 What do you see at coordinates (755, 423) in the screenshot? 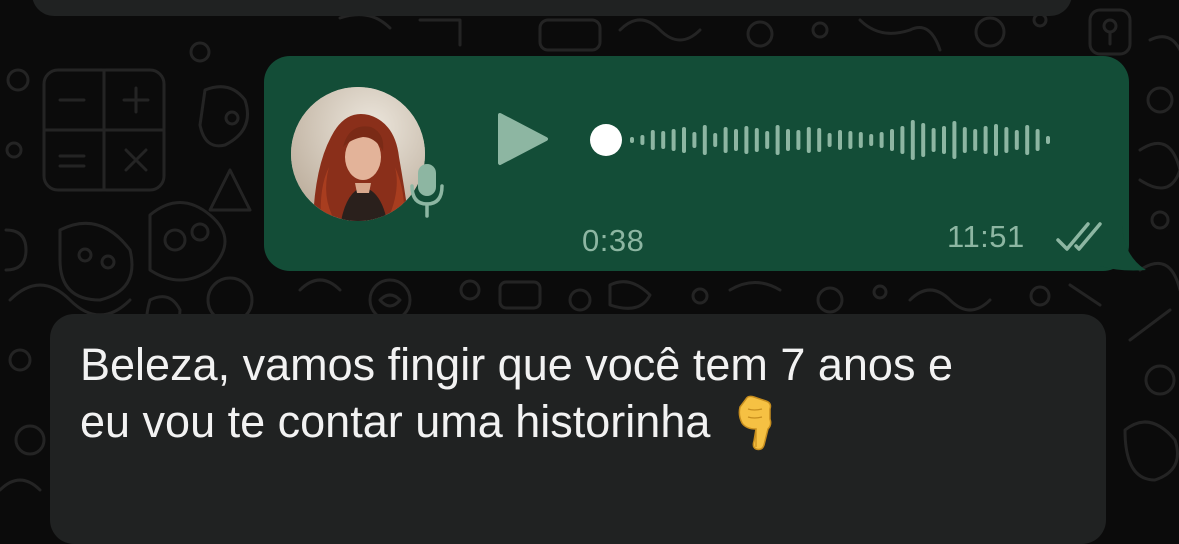
I see `backhand-index-pointing-down-icon` at bounding box center [755, 423].